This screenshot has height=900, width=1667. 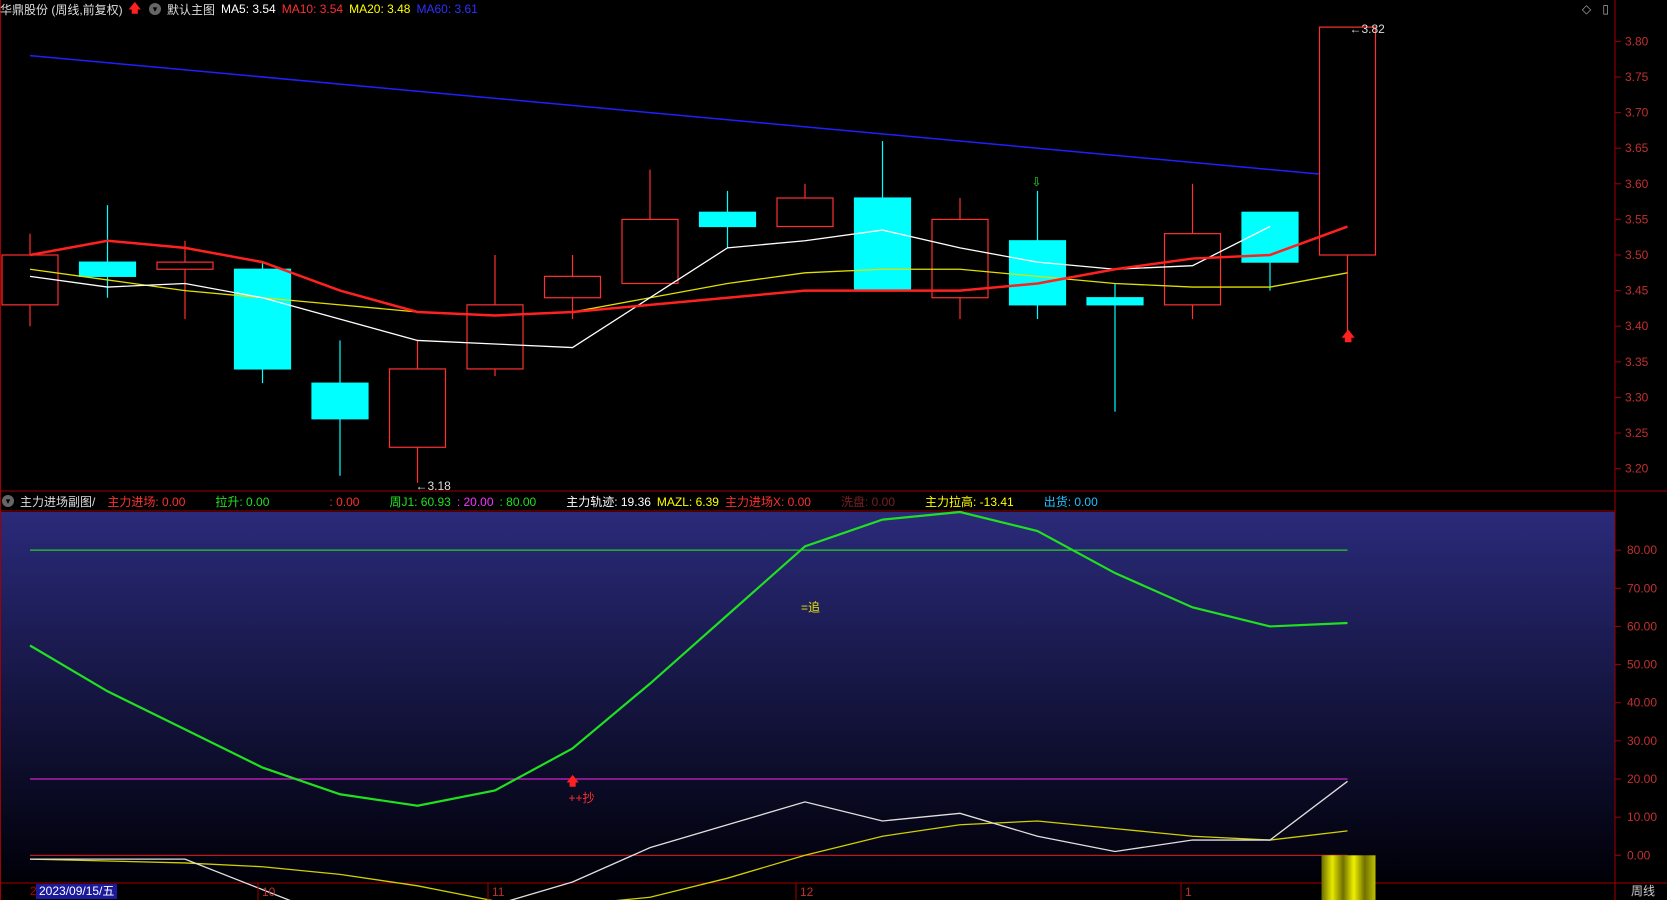 I want to click on indicator-name: 主力进场副图/, so click(x=57, y=501).